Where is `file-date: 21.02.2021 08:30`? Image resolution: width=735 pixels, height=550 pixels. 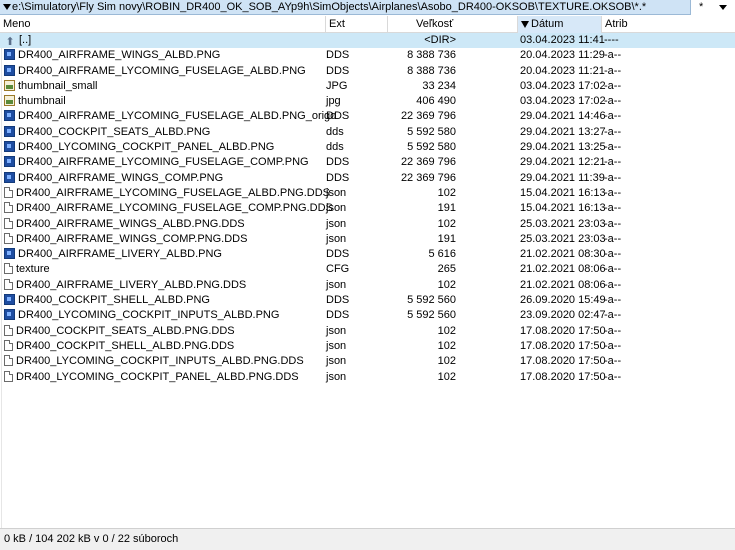
file-date: 21.02.2021 08:30 is located at coordinates (563, 254).